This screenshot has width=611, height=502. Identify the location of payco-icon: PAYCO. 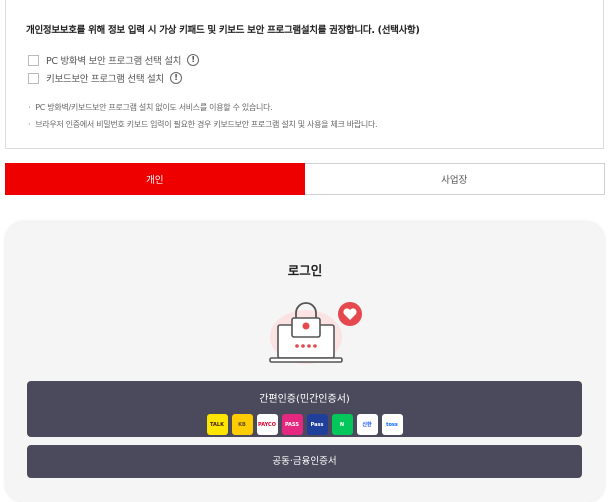
(267, 424).